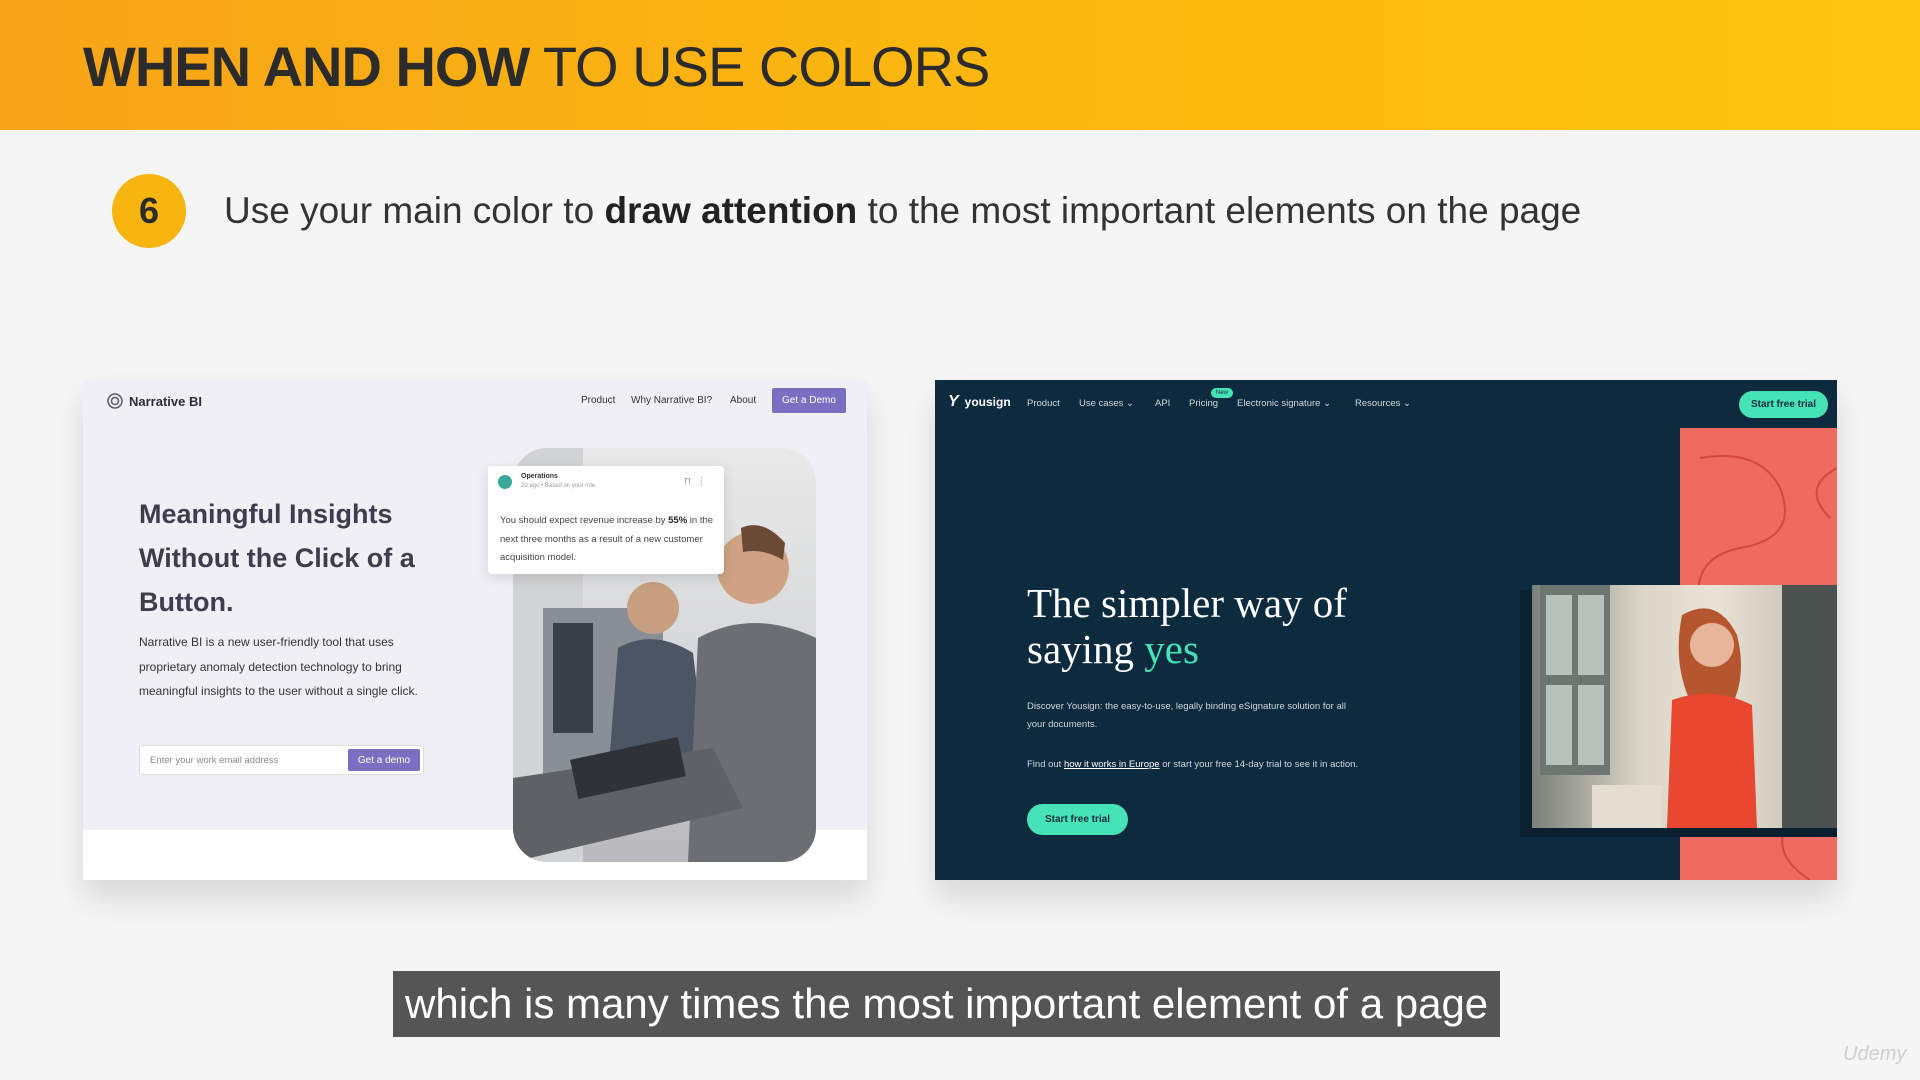  I want to click on step-number-badge: 6, so click(149, 211).